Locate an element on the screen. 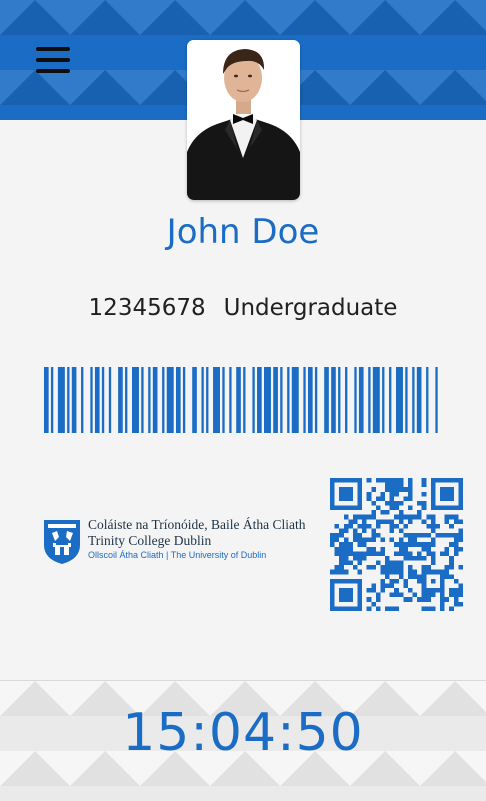 This screenshot has width=486, height=801. college-name-irish: Coláiste na Tríonóide, Baile Átha Cliath is located at coordinates (197, 524).